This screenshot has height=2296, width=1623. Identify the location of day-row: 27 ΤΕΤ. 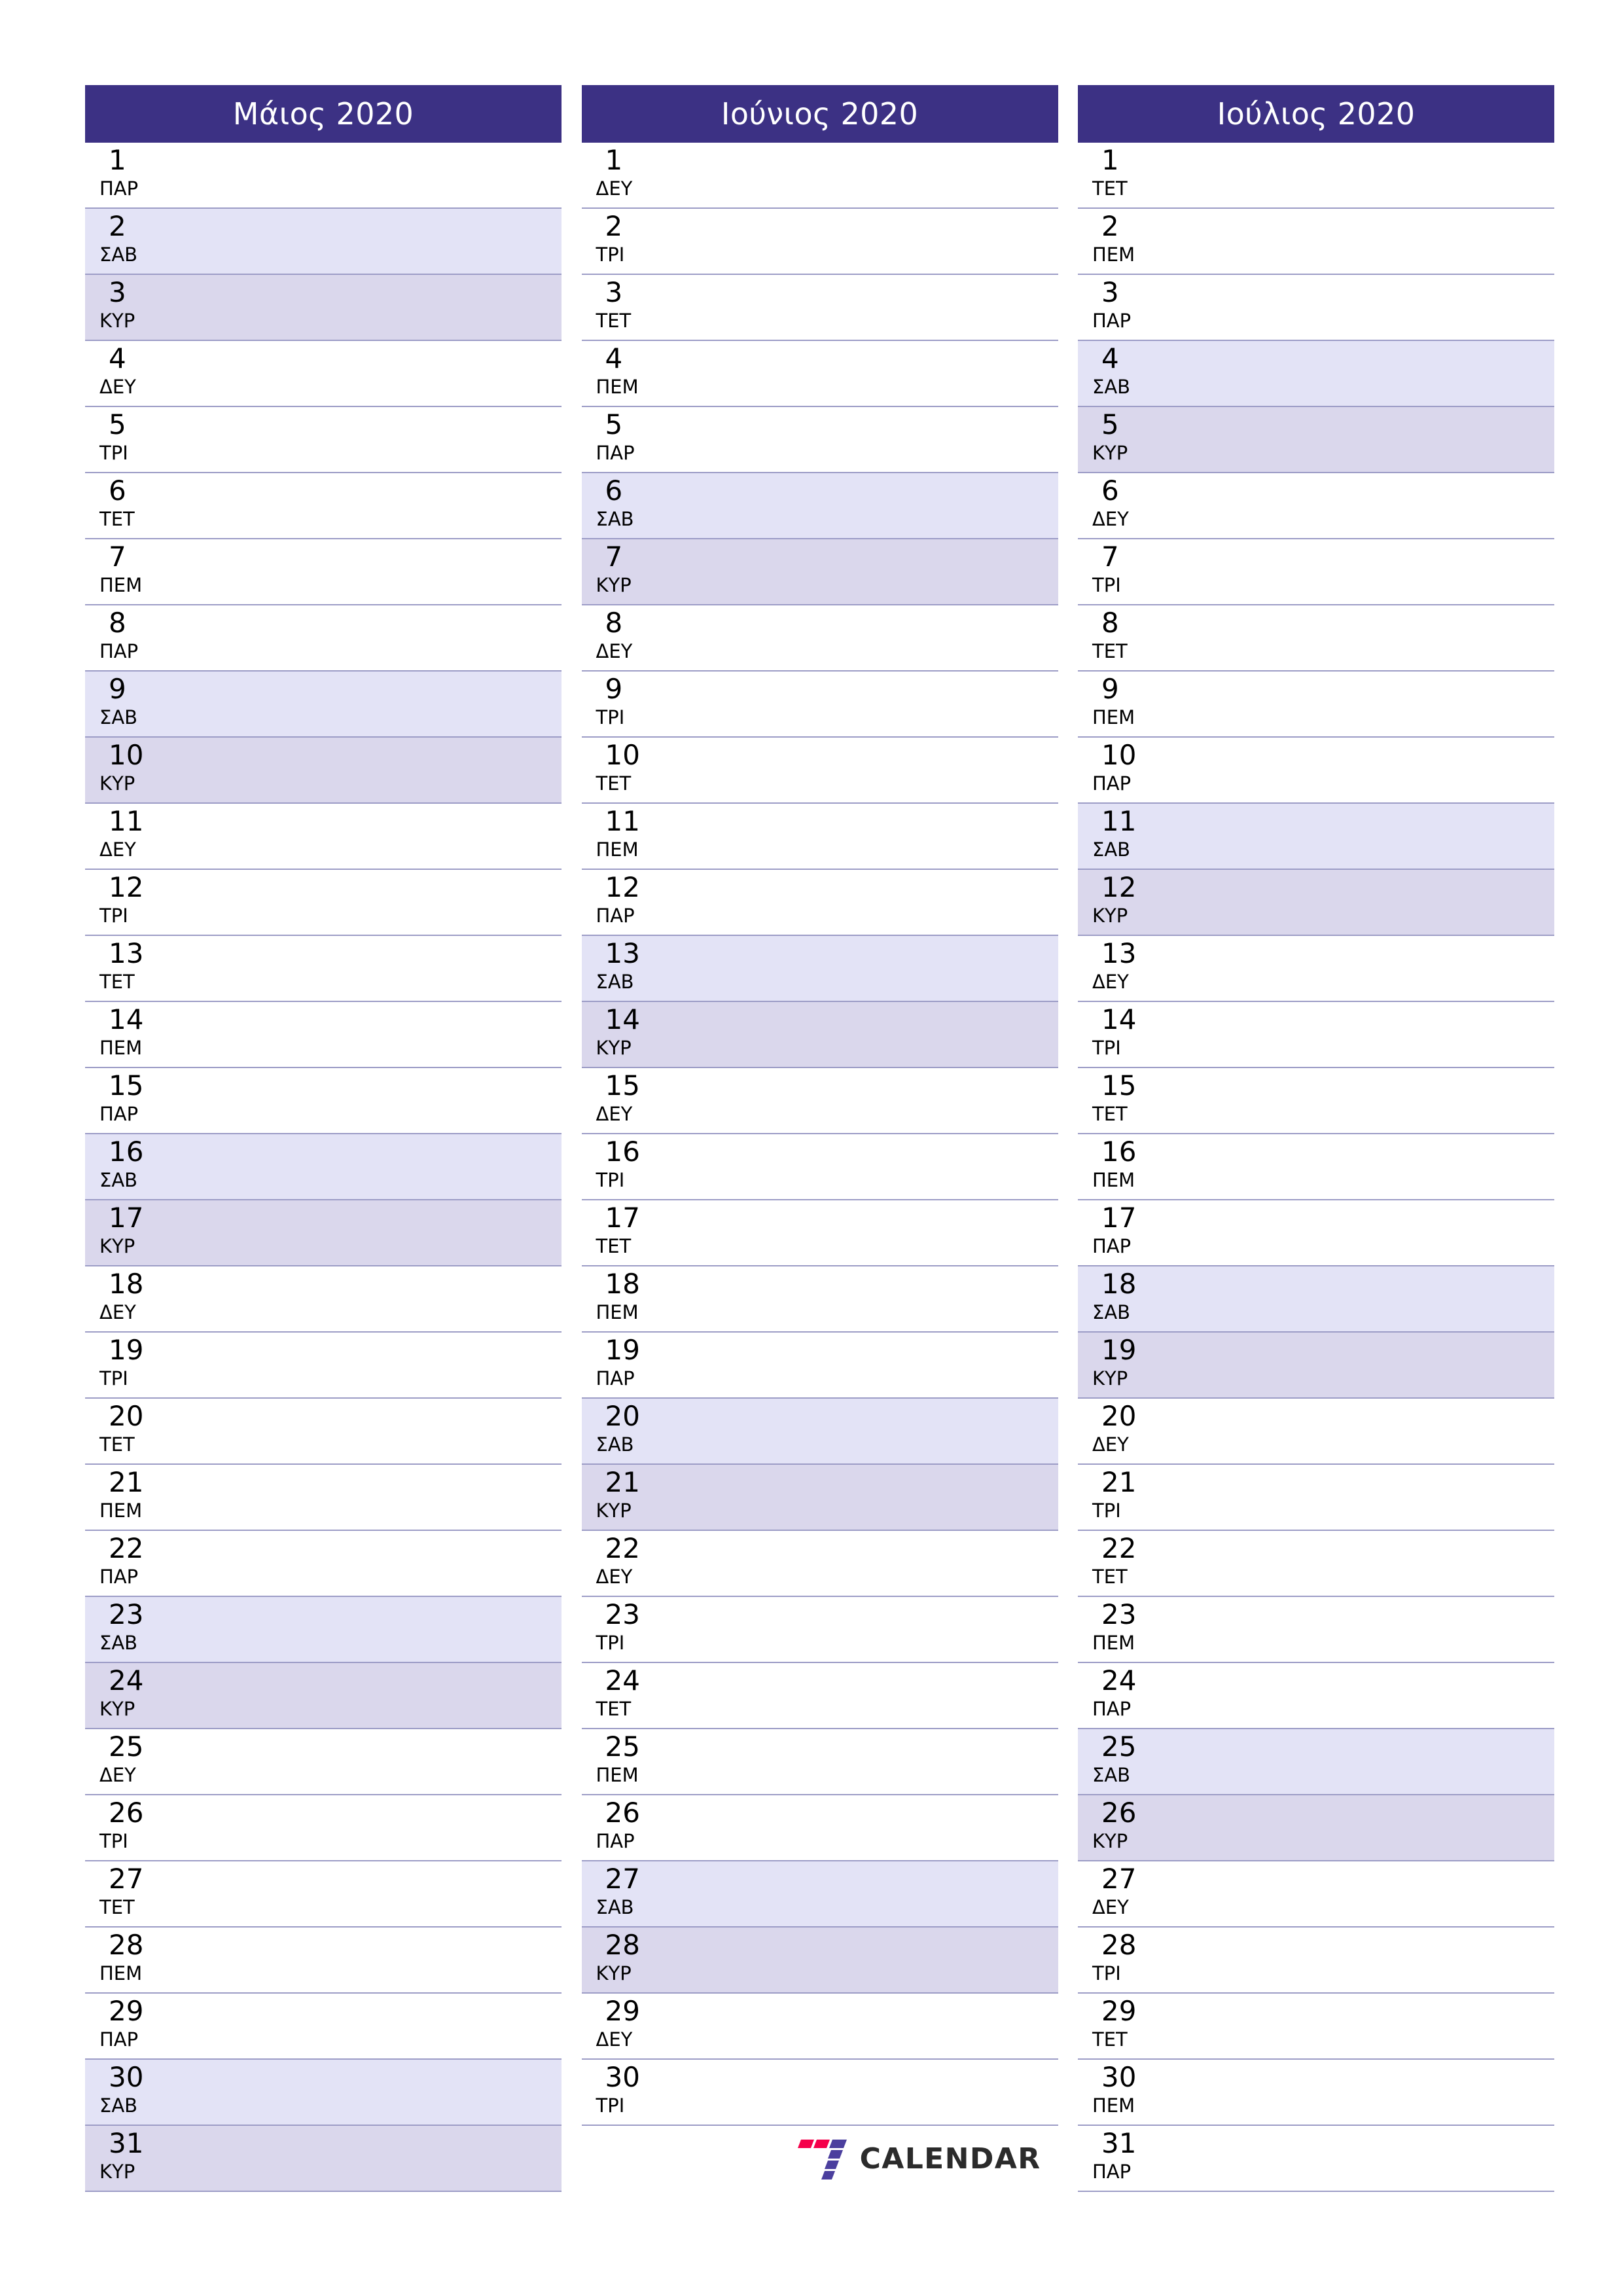
(323, 1894).